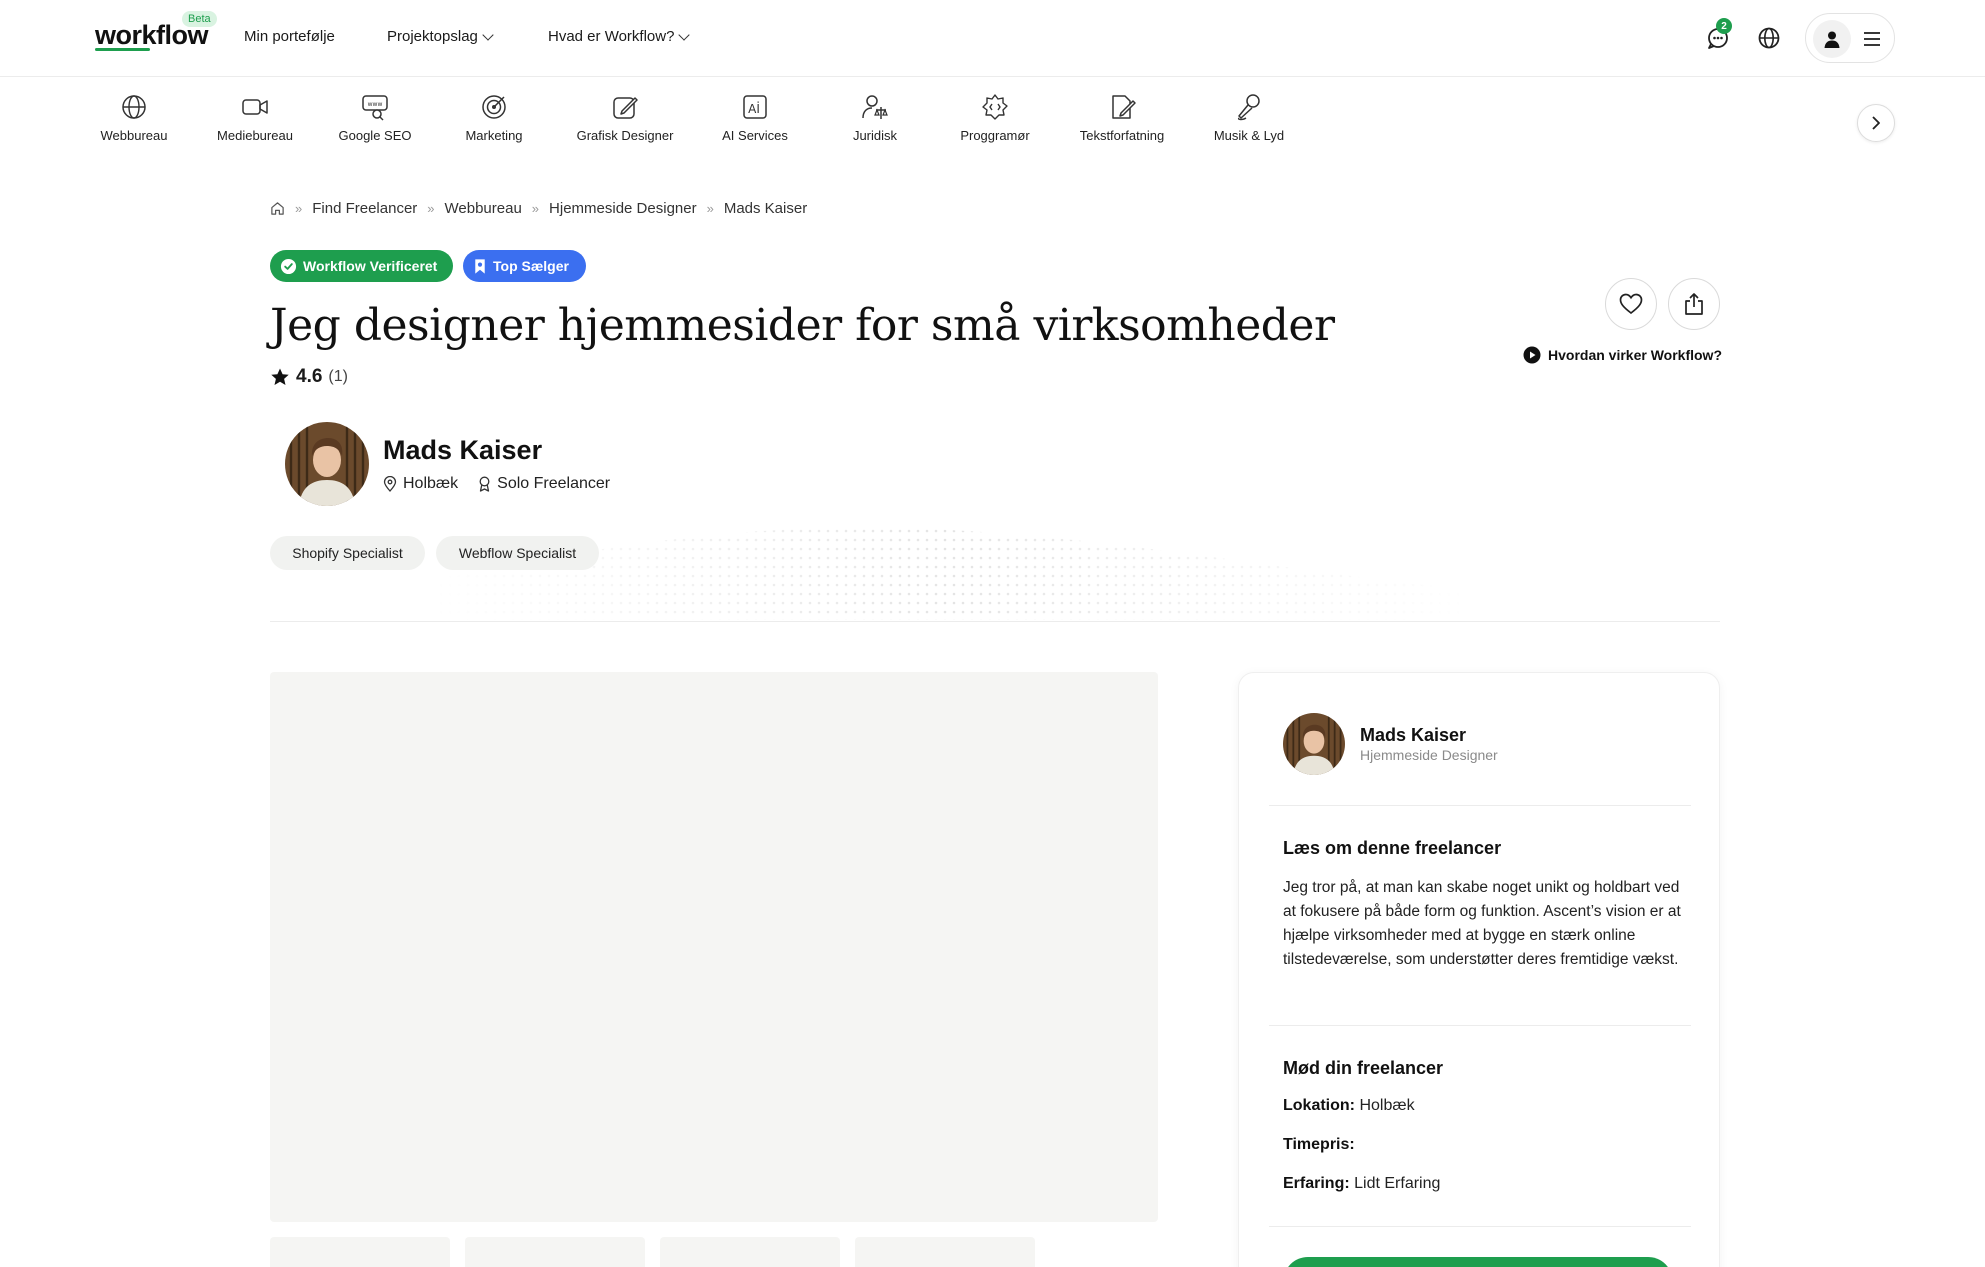 Image resolution: width=1985 pixels, height=1267 pixels. I want to click on category-juridisk: Juridisk, so click(875, 117).